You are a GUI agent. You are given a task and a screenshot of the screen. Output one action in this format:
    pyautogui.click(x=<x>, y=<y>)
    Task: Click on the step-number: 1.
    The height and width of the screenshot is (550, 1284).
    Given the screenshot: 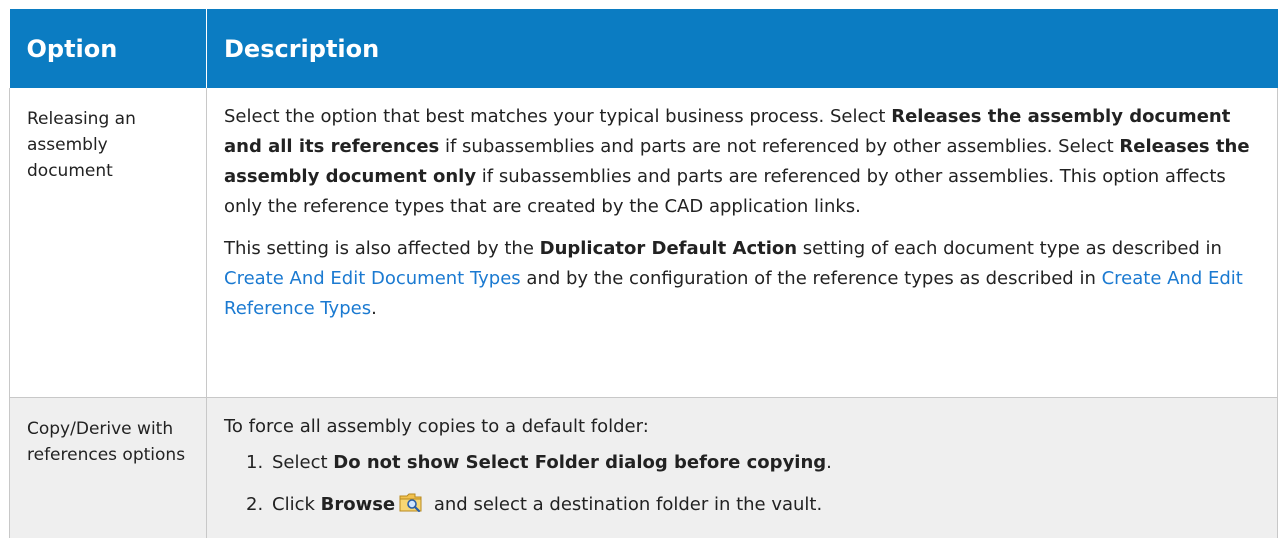 What is the action you would take?
    pyautogui.click(x=255, y=462)
    